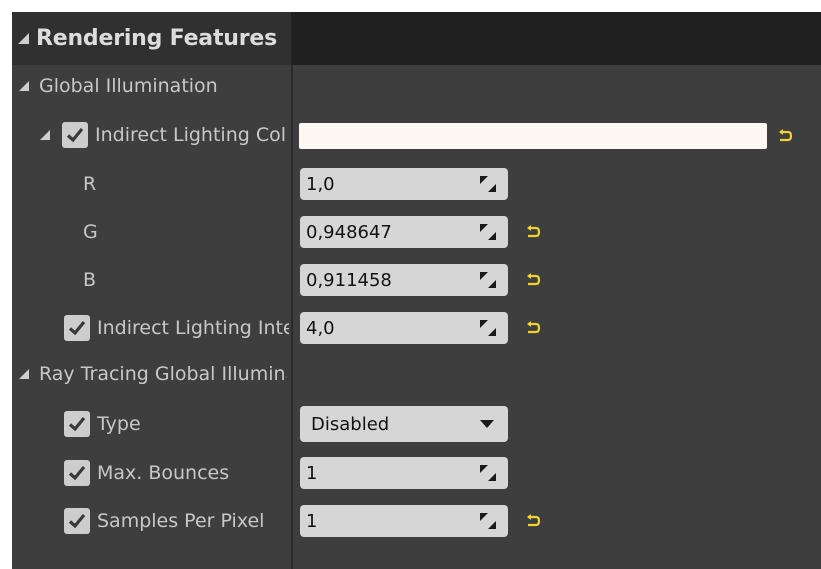  I want to click on property-type: Type Disabled, so click(416, 424).